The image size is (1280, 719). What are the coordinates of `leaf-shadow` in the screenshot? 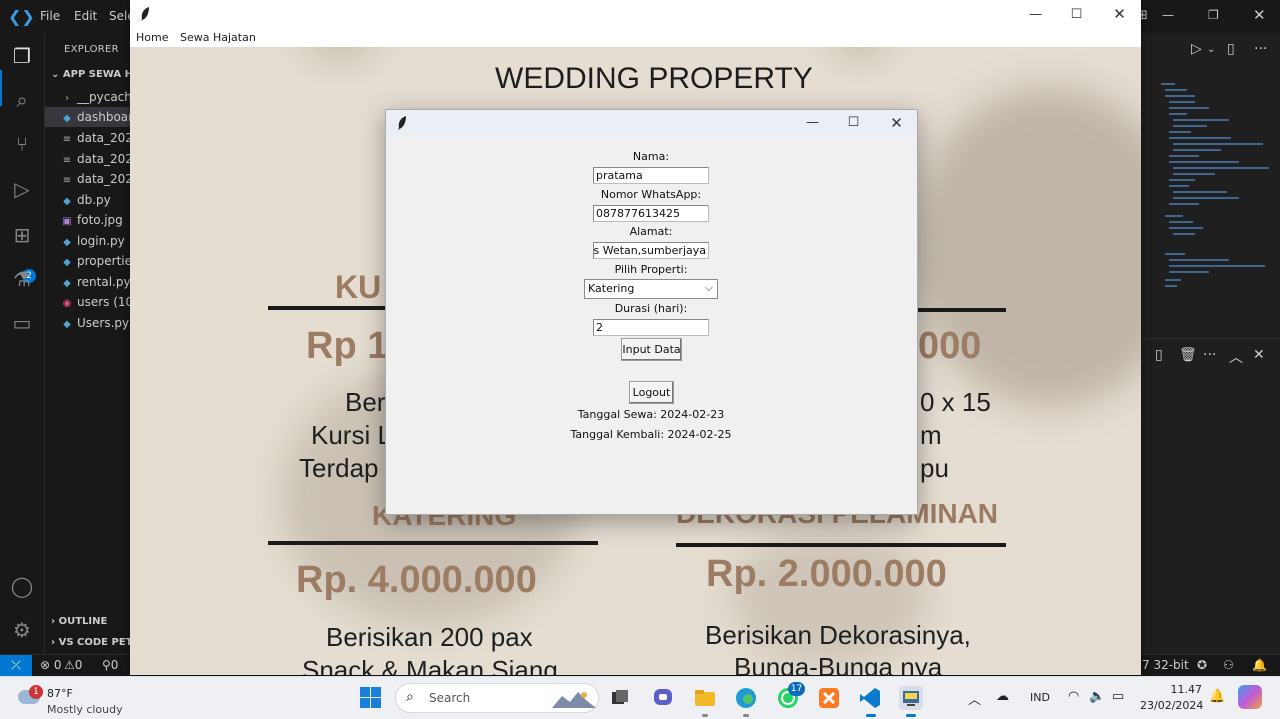 It's located at (340, 52).